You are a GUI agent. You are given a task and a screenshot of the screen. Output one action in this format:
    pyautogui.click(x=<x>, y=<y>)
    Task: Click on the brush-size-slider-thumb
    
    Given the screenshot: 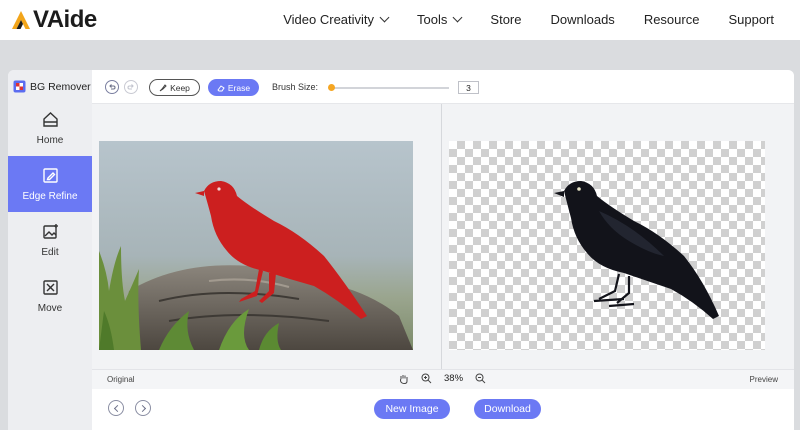 What is the action you would take?
    pyautogui.click(x=331, y=87)
    